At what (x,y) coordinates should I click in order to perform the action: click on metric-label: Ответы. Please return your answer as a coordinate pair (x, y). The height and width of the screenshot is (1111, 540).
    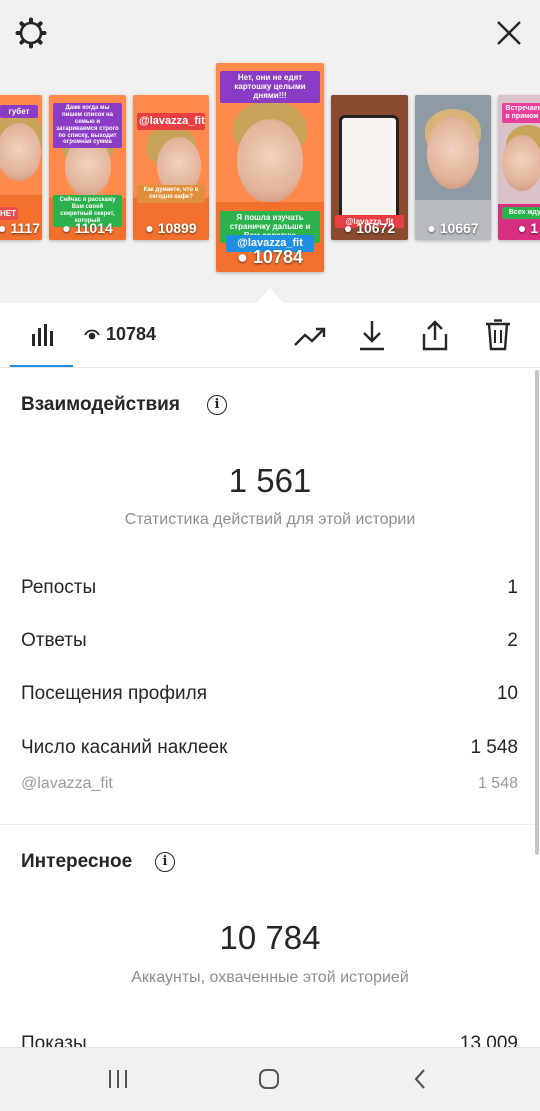
    Looking at the image, I should click on (54, 640).